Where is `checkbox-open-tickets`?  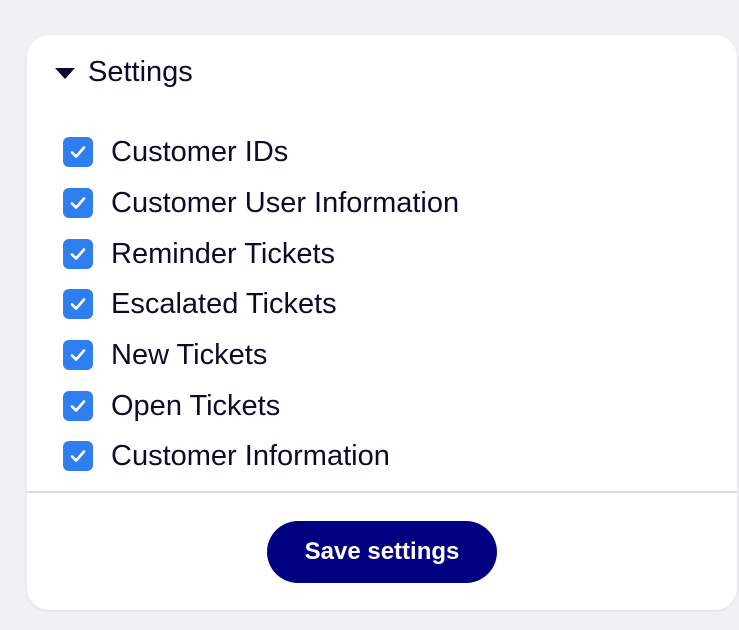
checkbox-open-tickets is located at coordinates (78, 405).